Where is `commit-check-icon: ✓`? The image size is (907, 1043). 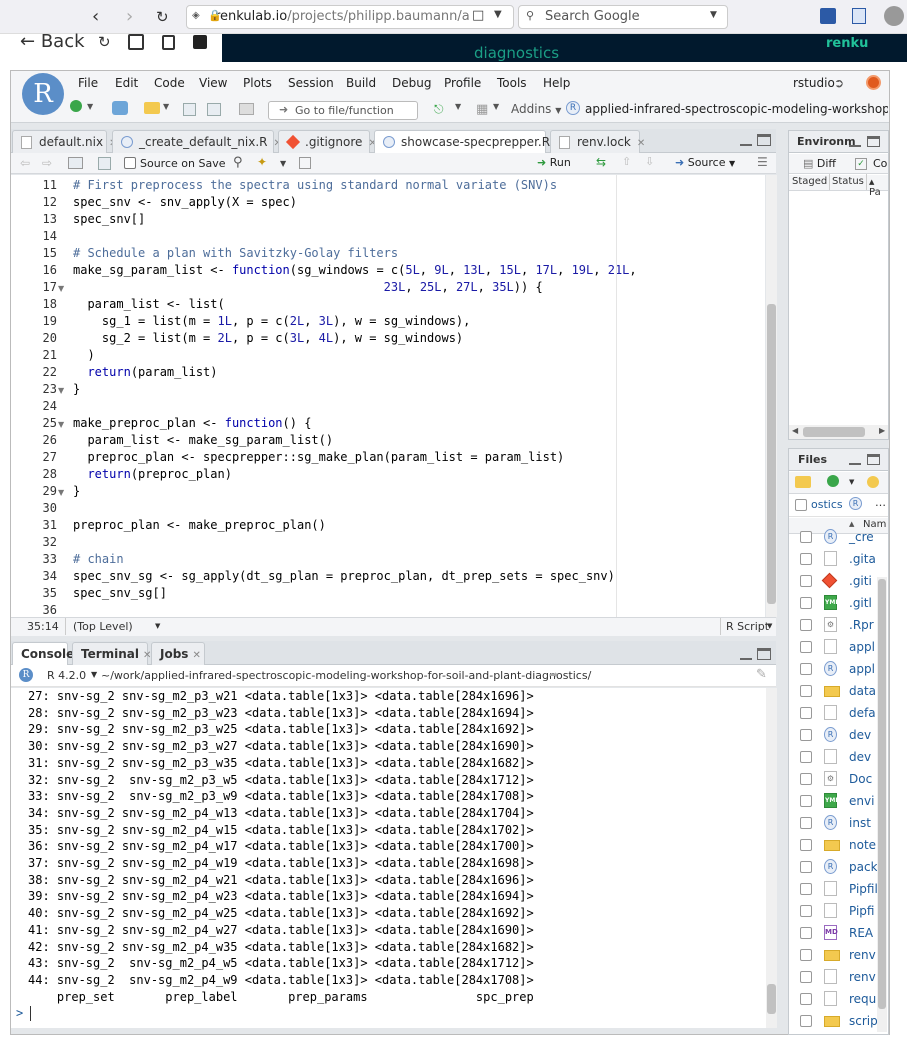
commit-check-icon: ✓ is located at coordinates (861, 164).